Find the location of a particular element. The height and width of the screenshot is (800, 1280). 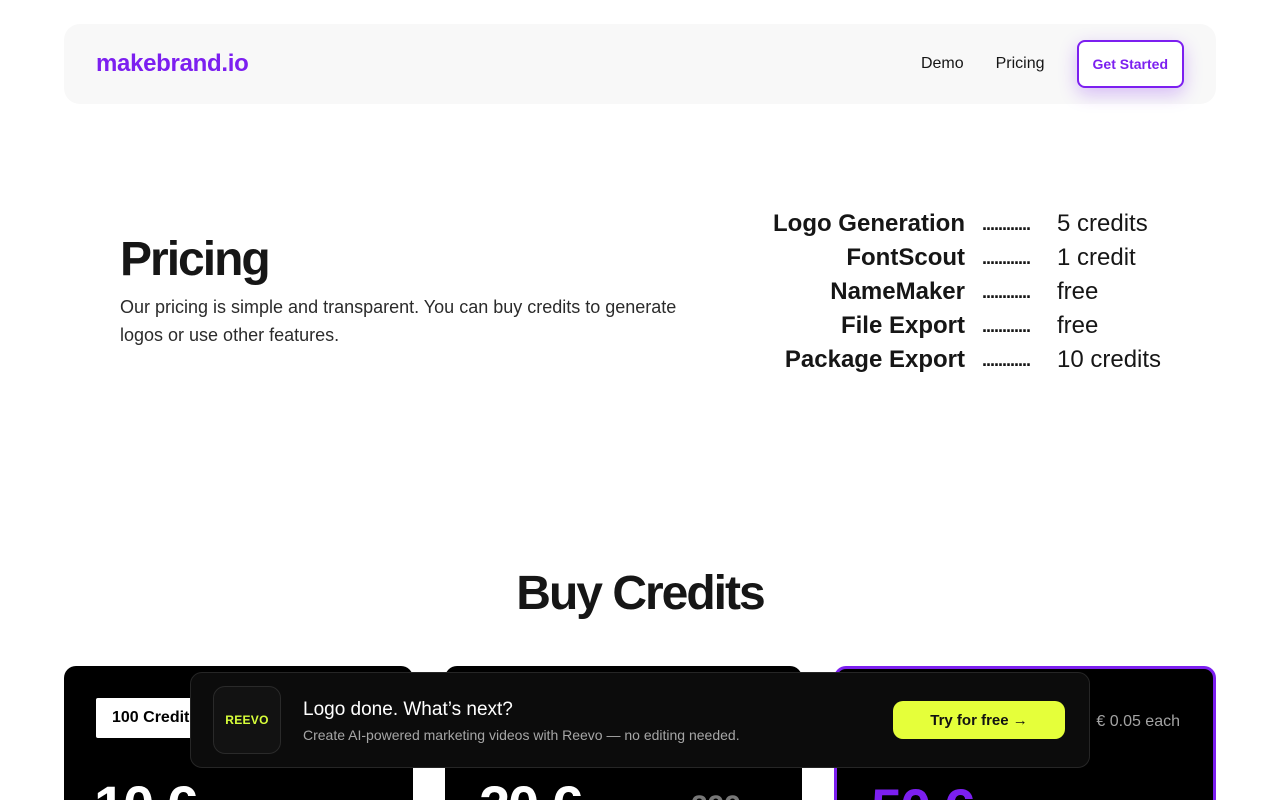

feature-name: NameMaker is located at coordinates (897, 291).